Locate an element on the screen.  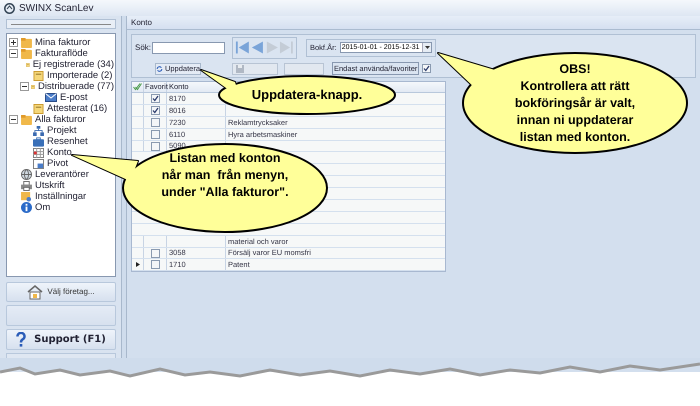
callout-text: innan ni uppdaterar is located at coordinates (575, 120).